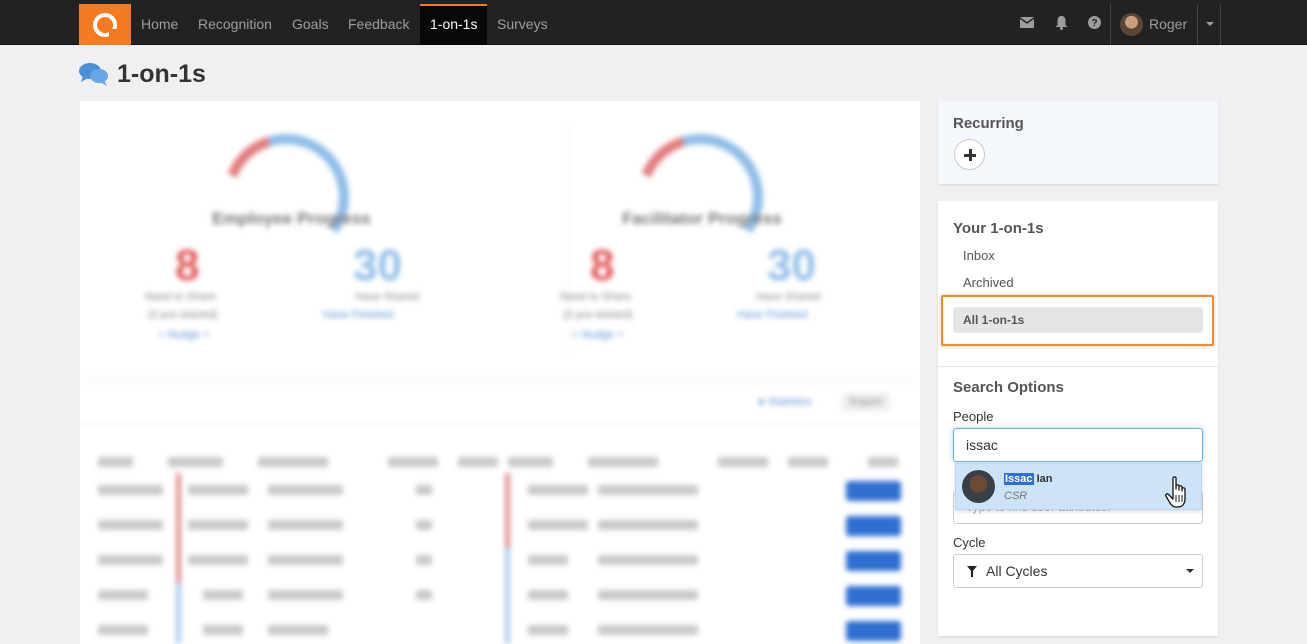 The height and width of the screenshot is (644, 1307). Describe the element at coordinates (988, 282) in the screenshot. I see `sidebar-item-archived: Archived` at that location.